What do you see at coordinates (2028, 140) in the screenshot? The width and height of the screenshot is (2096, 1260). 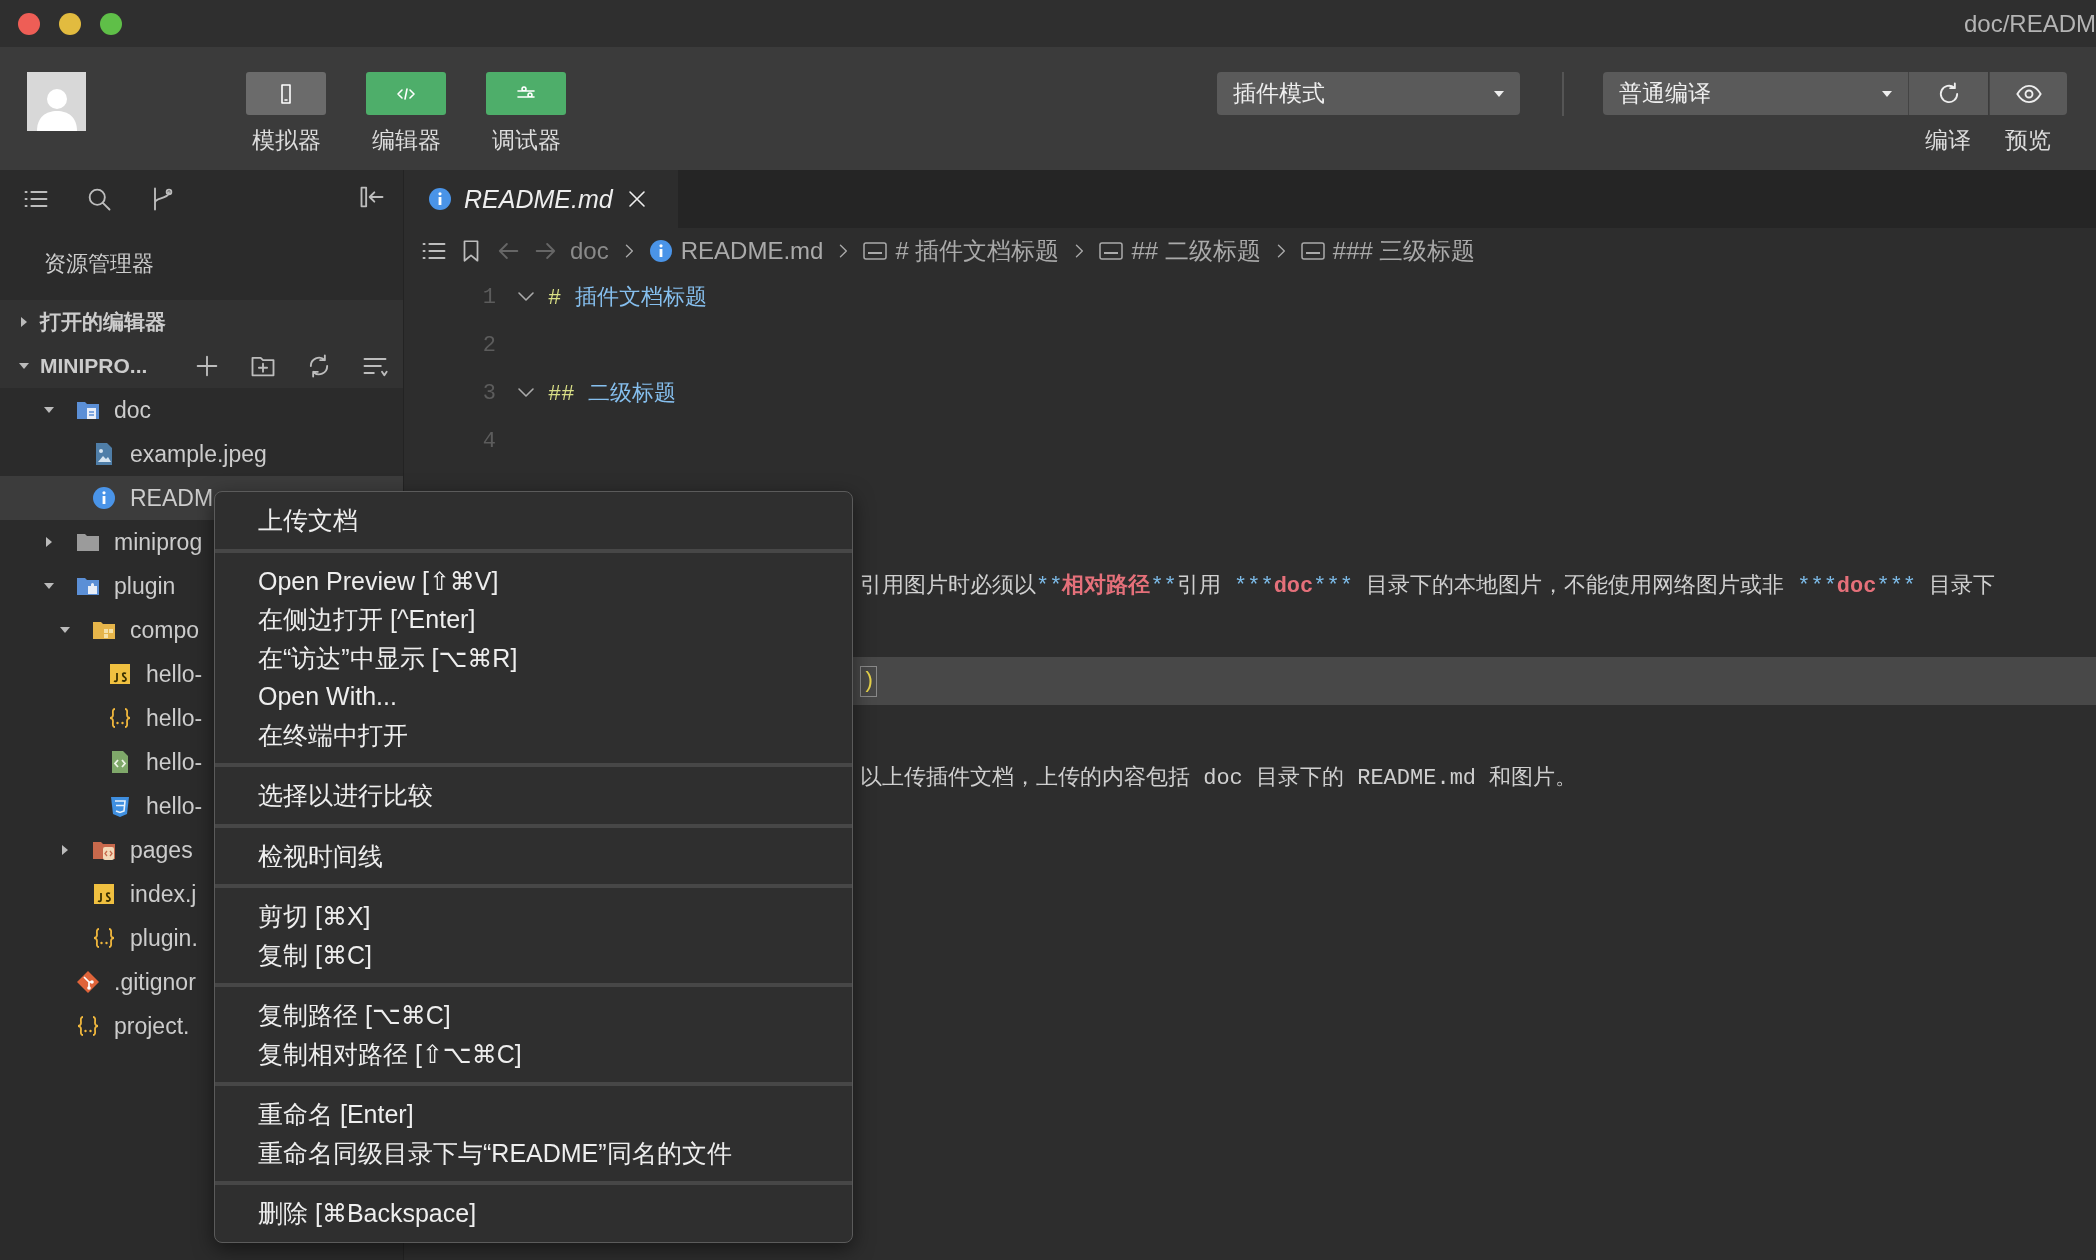 I see `action-label: 预览` at bounding box center [2028, 140].